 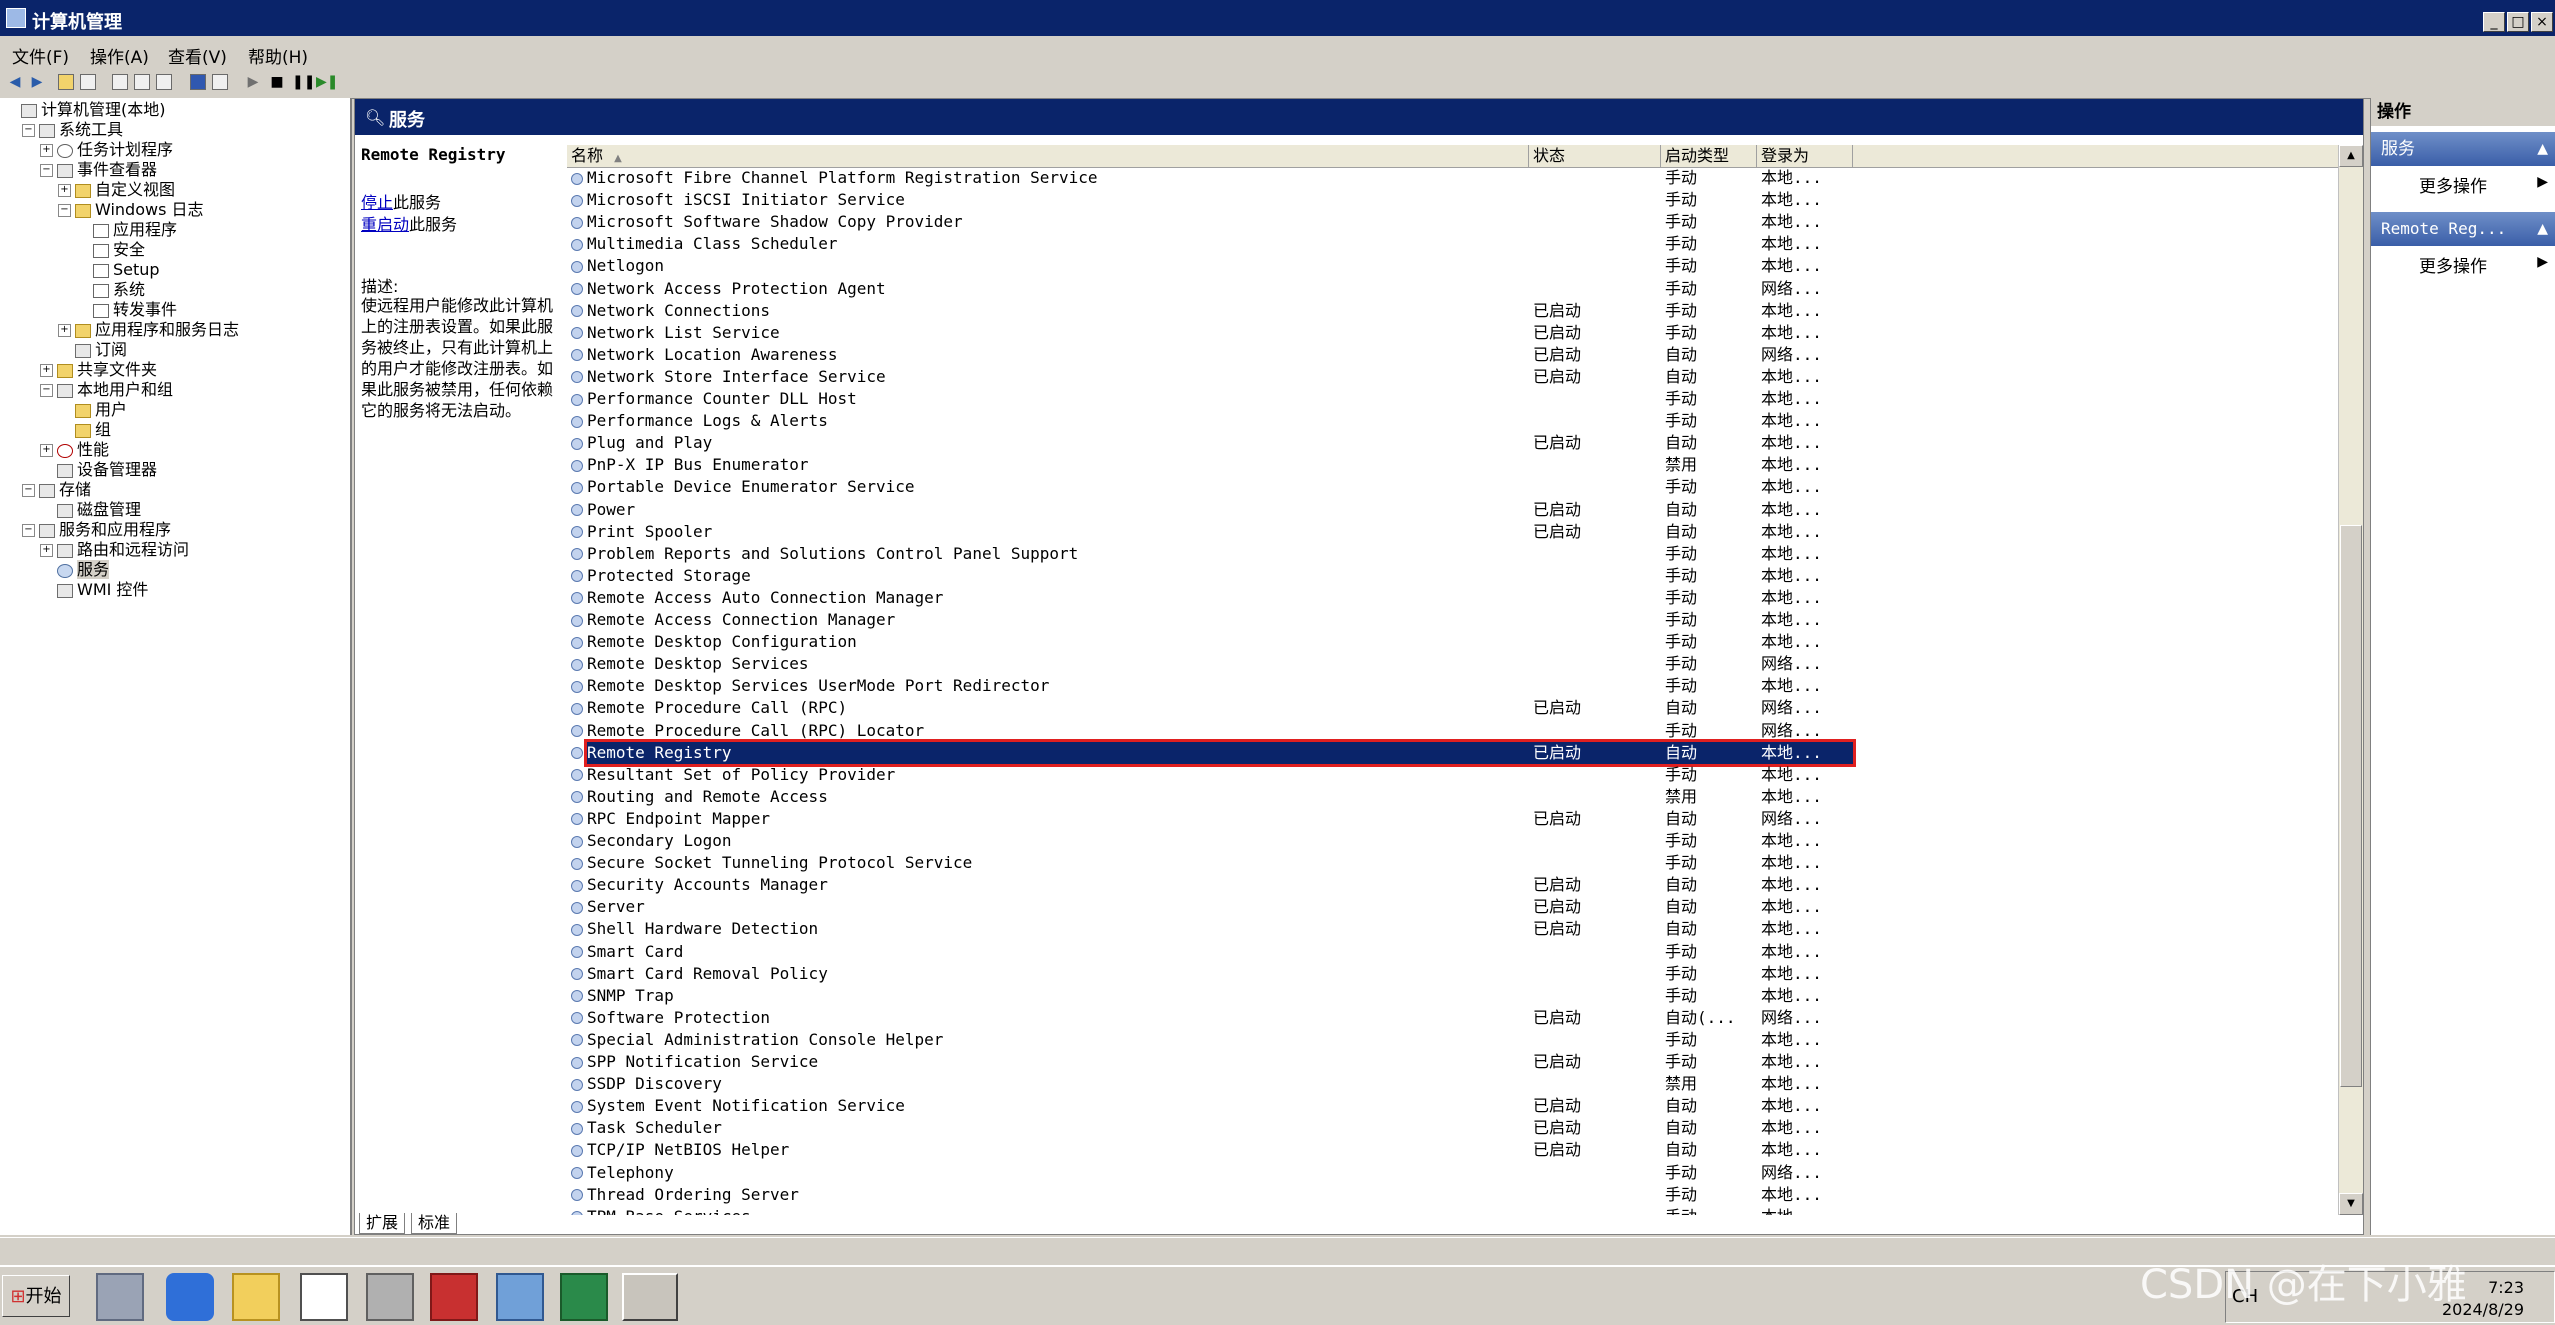 I want to click on tree-node: − 存储, so click(x=56, y=490).